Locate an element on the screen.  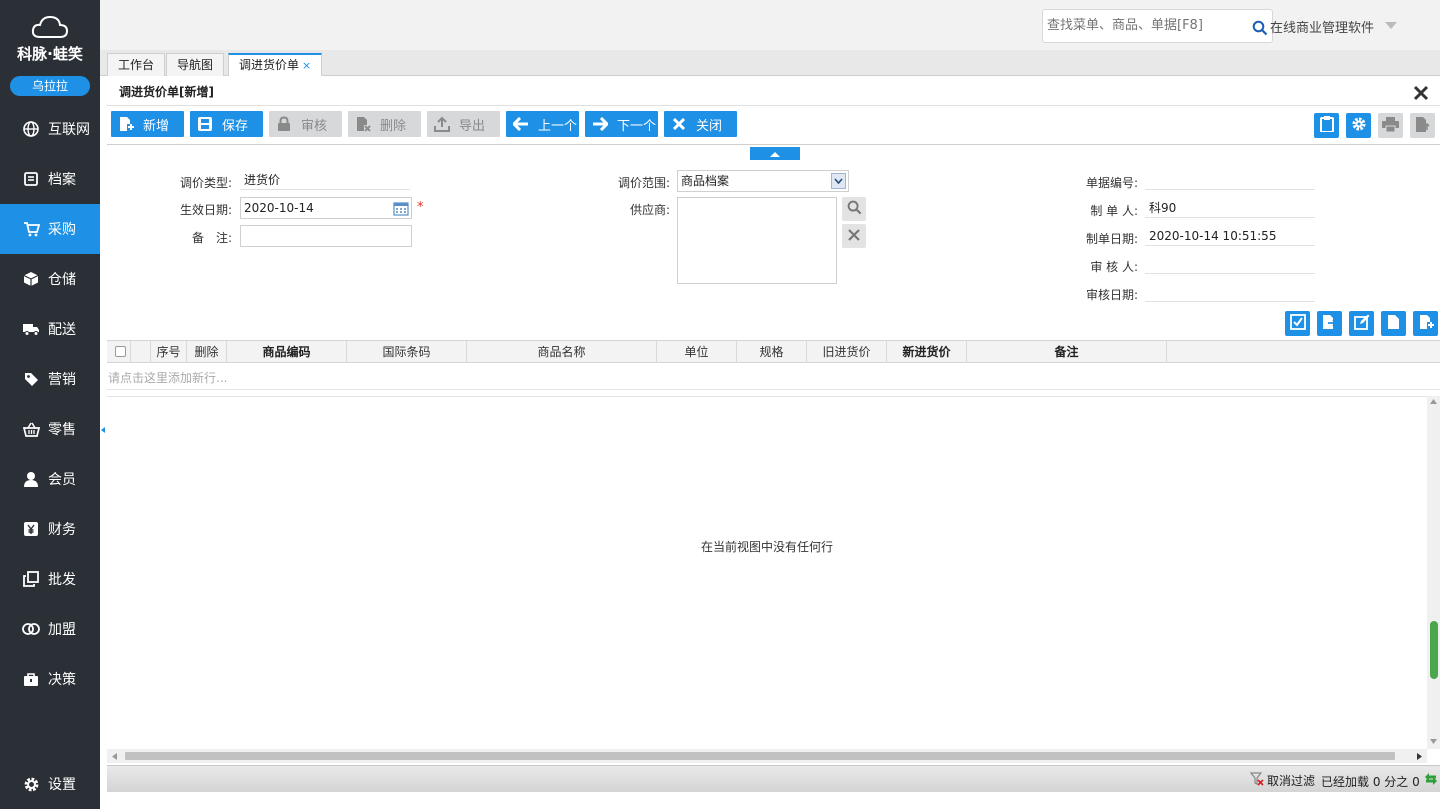
tab-navigation: 导航图 is located at coordinates (195, 64).